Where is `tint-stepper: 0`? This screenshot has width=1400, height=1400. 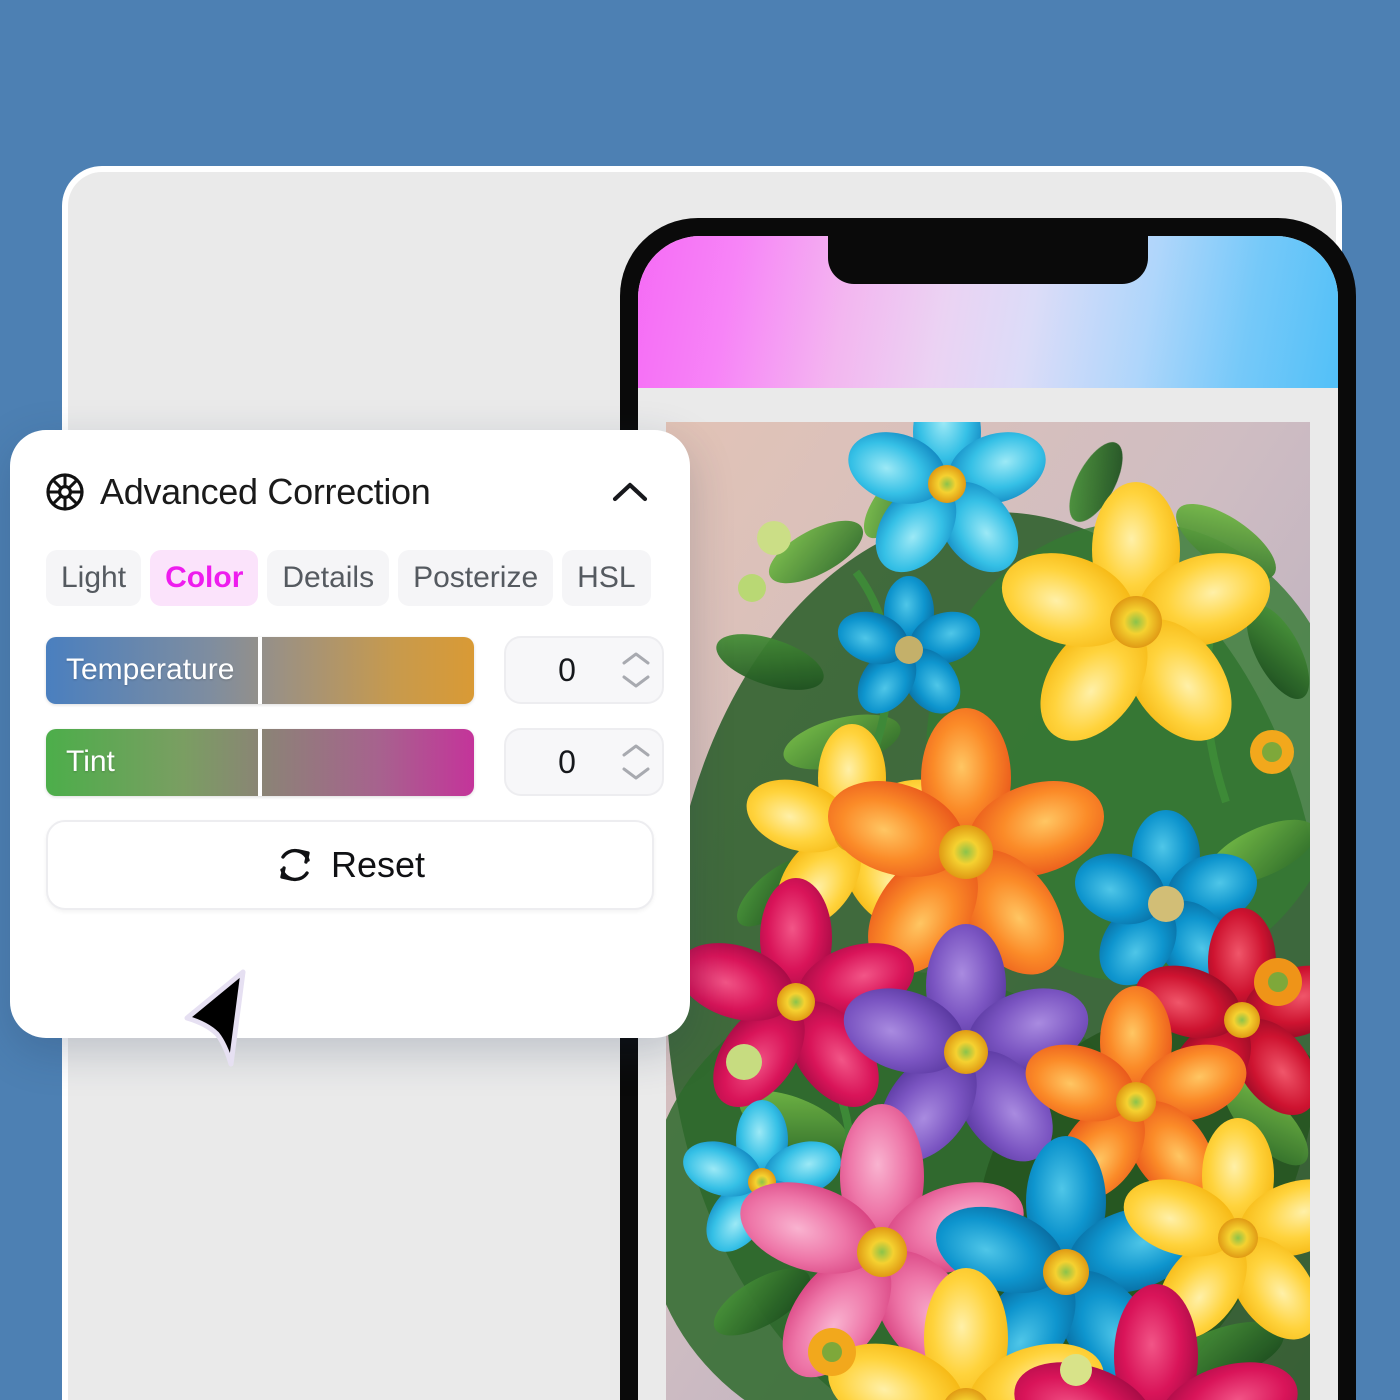 tint-stepper: 0 is located at coordinates (584, 762).